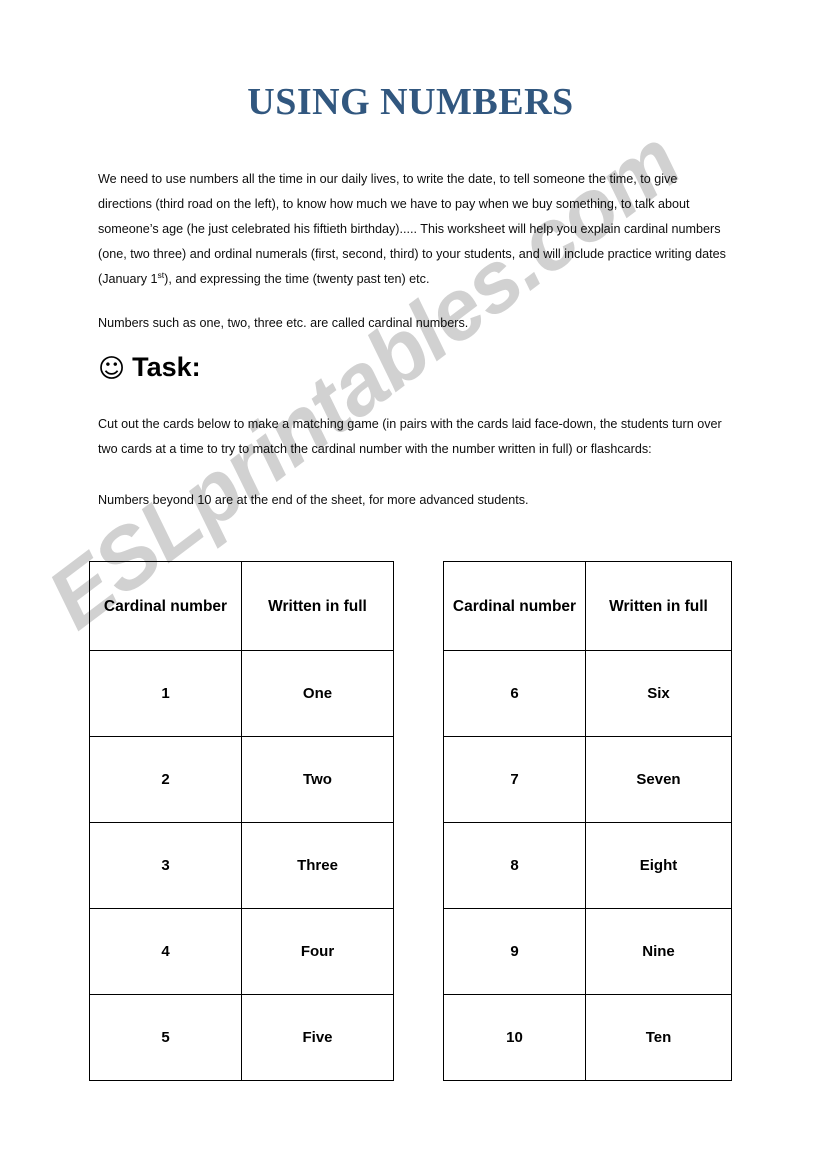  I want to click on card-number: 7, so click(514, 779).